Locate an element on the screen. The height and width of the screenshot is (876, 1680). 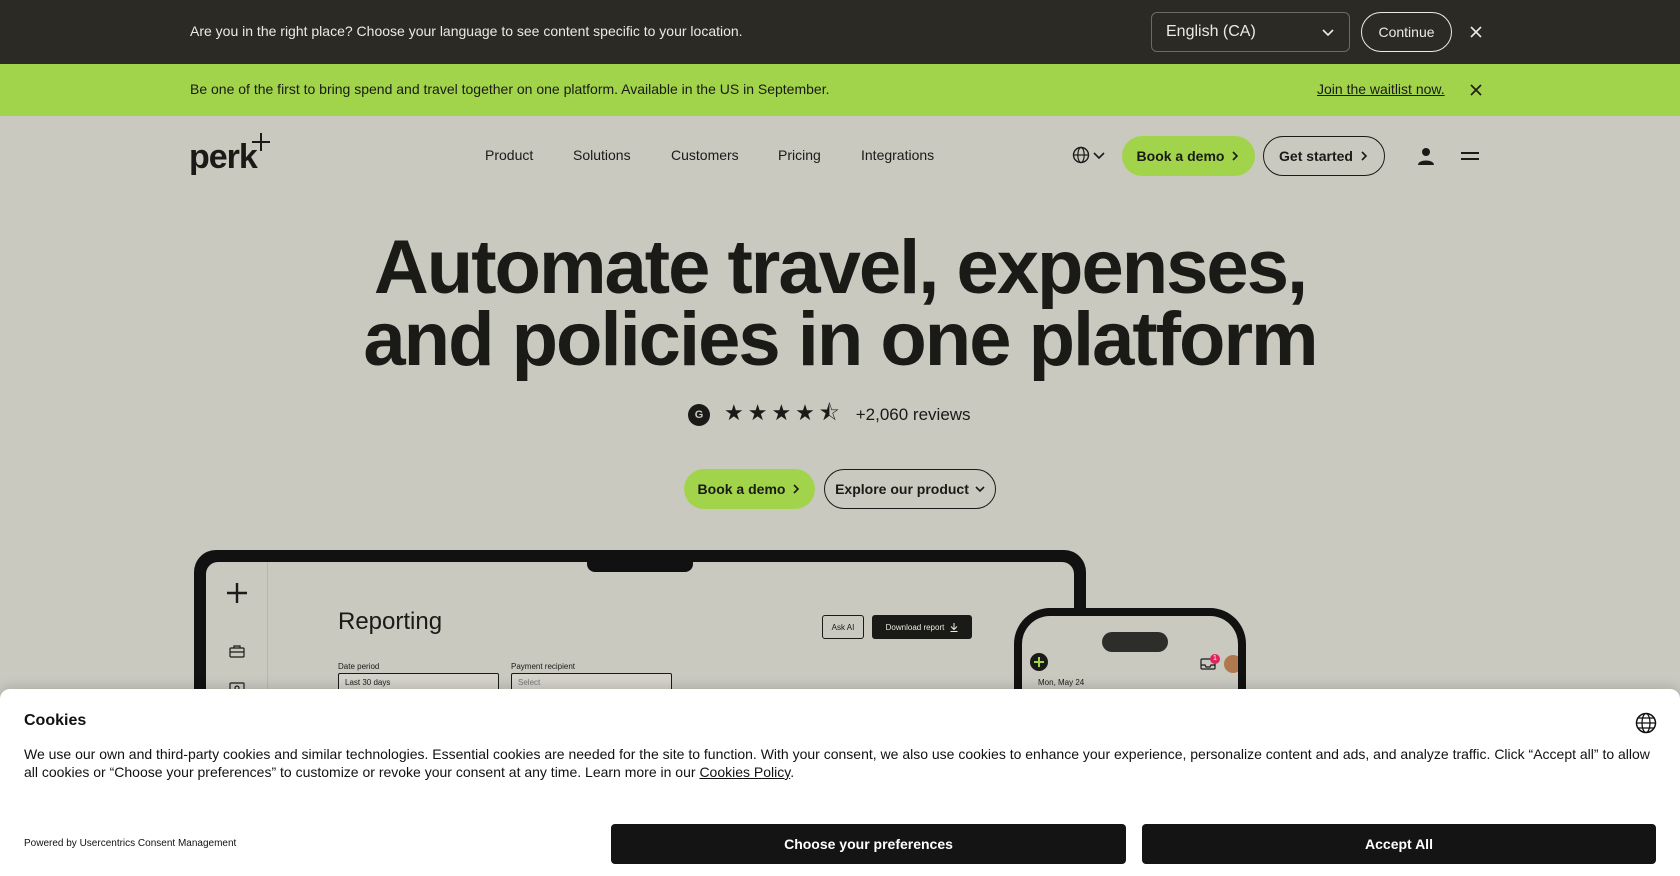
continue-button: Continue is located at coordinates (1406, 32).